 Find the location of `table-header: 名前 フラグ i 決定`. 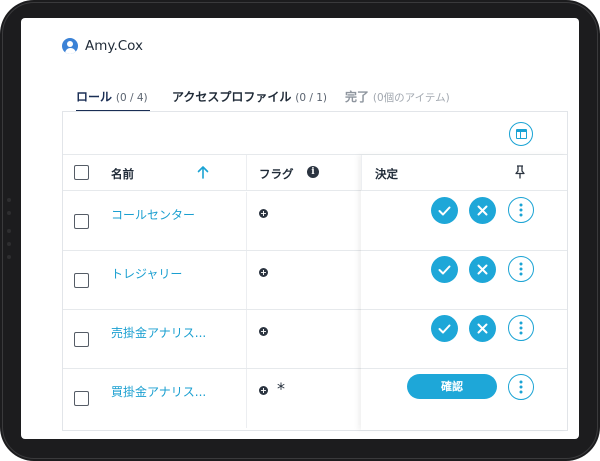

table-header: 名前 フラグ i 決定 is located at coordinates (315, 173).